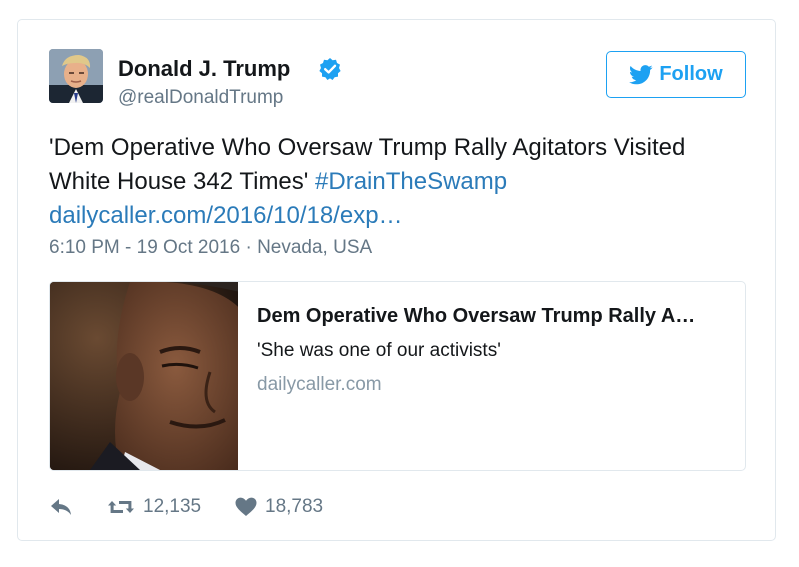 This screenshot has height=567, width=799. What do you see at coordinates (319, 384) in the screenshot?
I see `card-domain: dailycaller.com` at bounding box center [319, 384].